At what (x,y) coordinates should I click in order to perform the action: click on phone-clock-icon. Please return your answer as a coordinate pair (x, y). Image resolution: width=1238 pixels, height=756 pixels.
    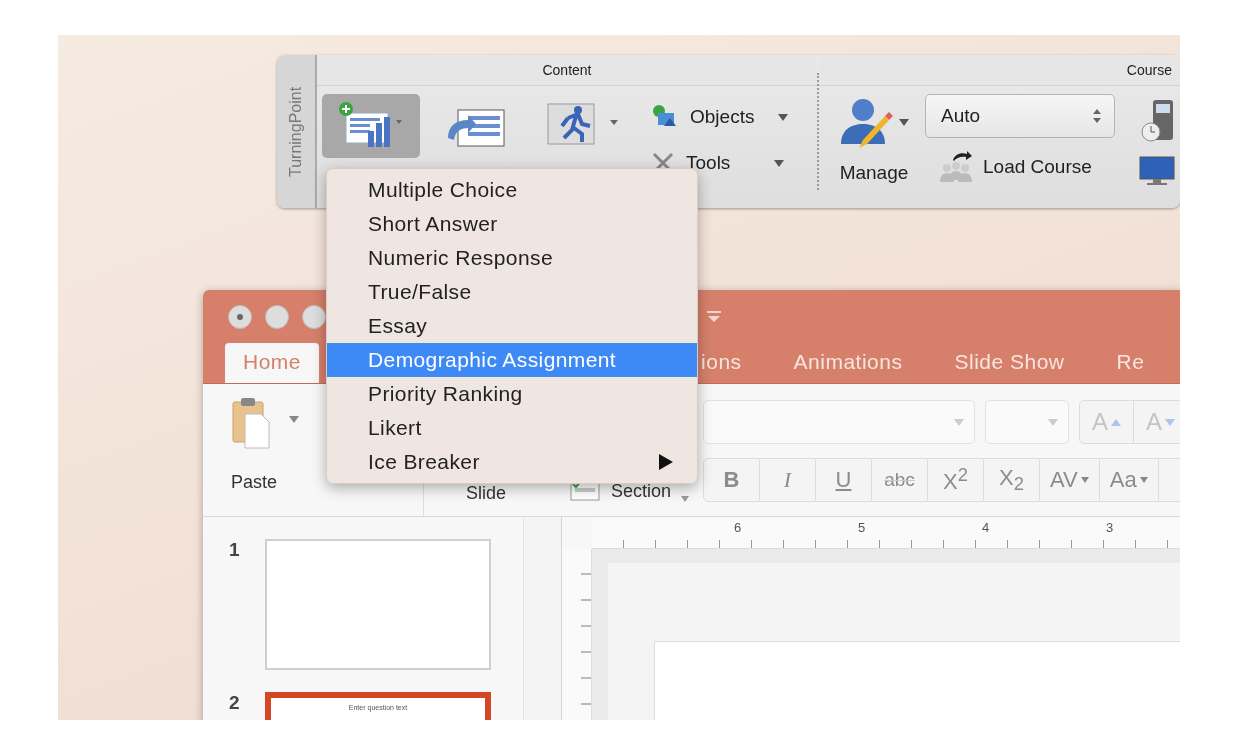
    Looking at the image, I should click on (1157, 120).